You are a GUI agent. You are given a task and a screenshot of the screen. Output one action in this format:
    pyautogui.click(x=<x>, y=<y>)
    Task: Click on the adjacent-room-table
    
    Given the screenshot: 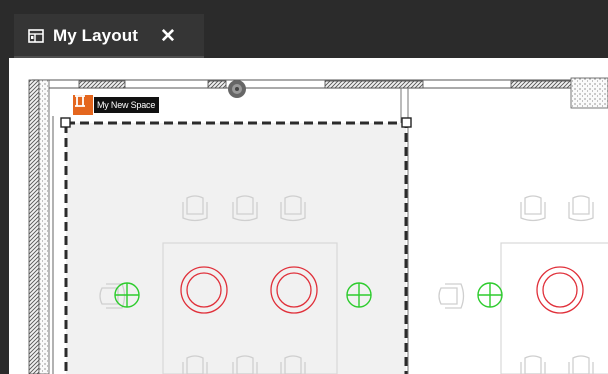 What is the action you would take?
    pyautogui.click(x=554, y=308)
    